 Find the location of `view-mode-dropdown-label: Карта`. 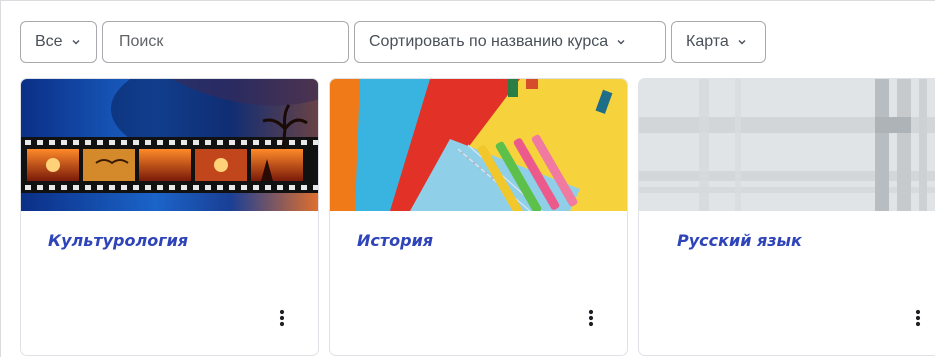

view-mode-dropdown-label: Карта is located at coordinates (707, 41).